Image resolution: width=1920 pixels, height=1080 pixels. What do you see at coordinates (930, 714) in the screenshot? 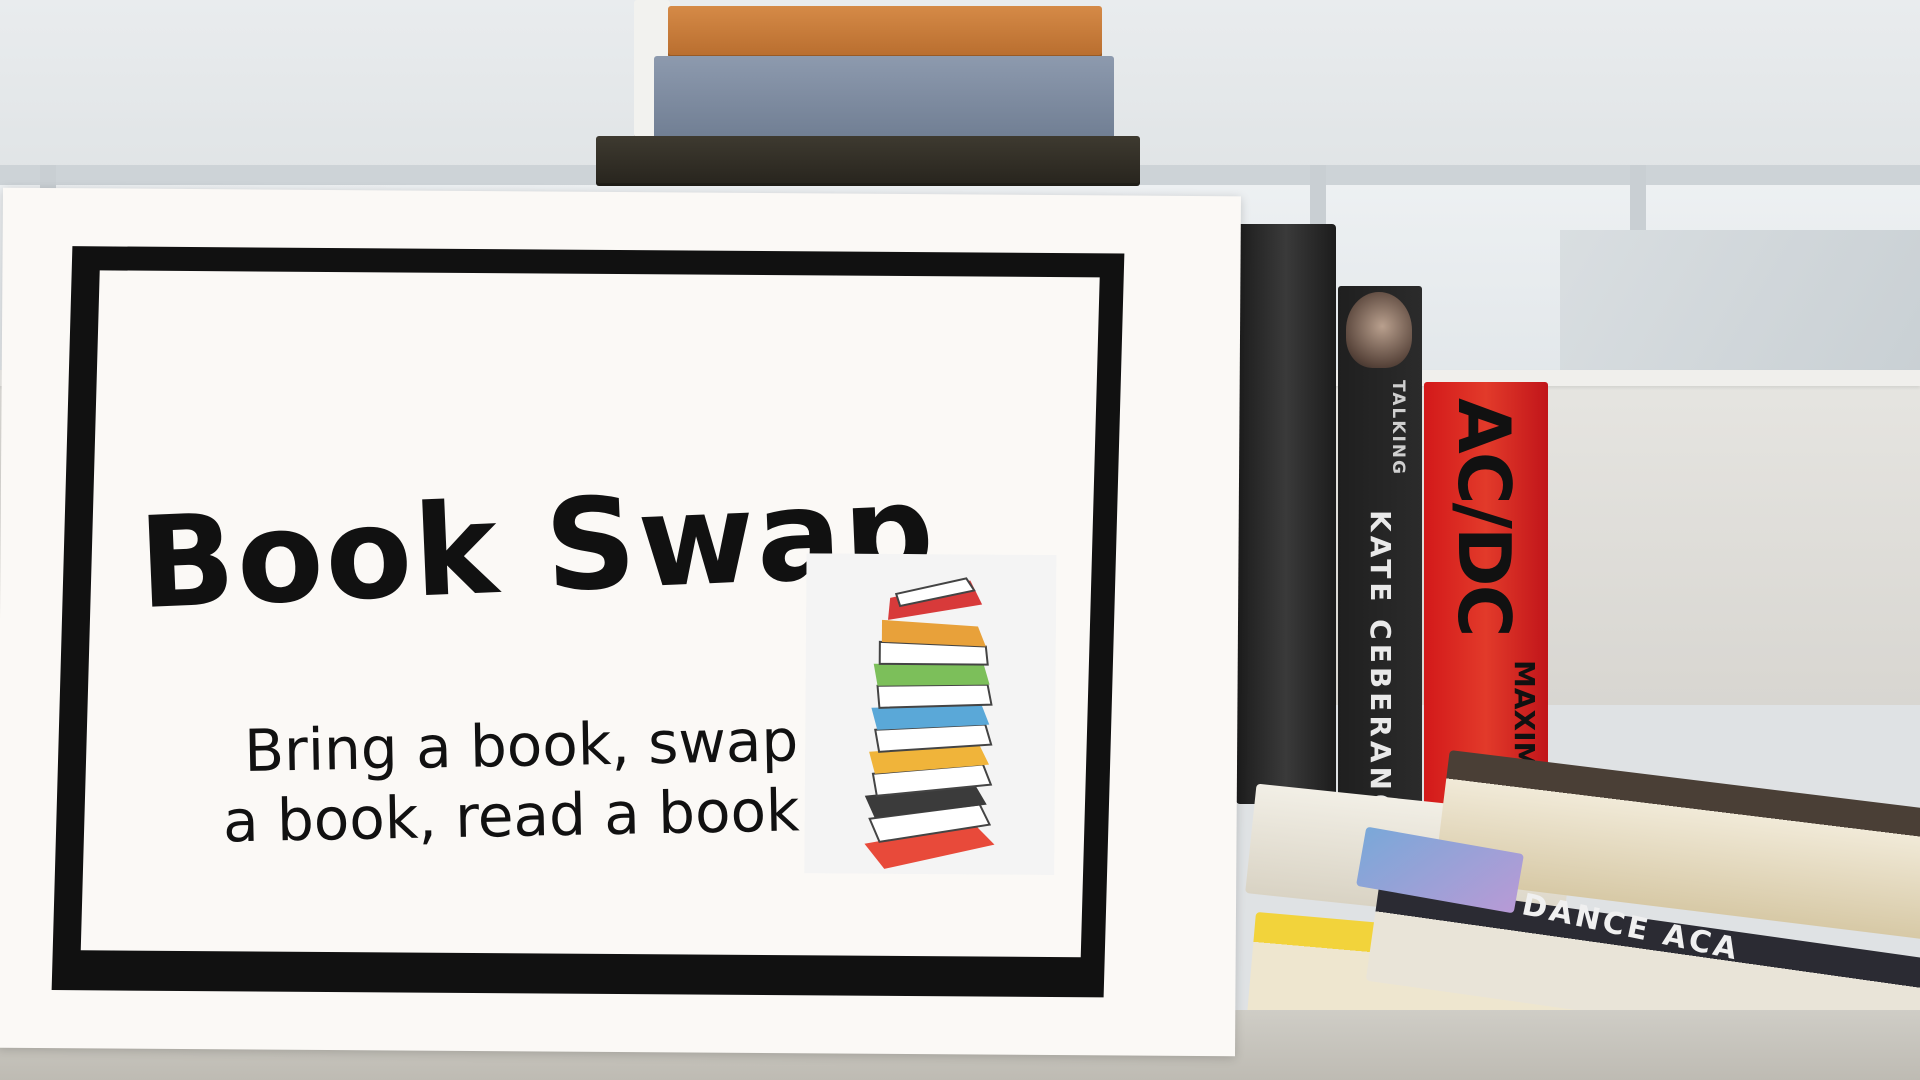
I see `book-stack-icon` at bounding box center [930, 714].